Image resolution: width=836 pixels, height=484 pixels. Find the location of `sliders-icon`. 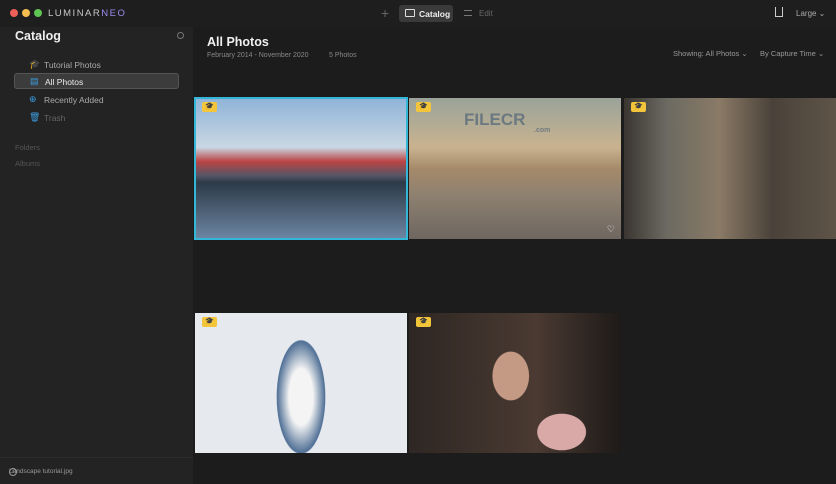

sliders-icon is located at coordinates (468, 13).